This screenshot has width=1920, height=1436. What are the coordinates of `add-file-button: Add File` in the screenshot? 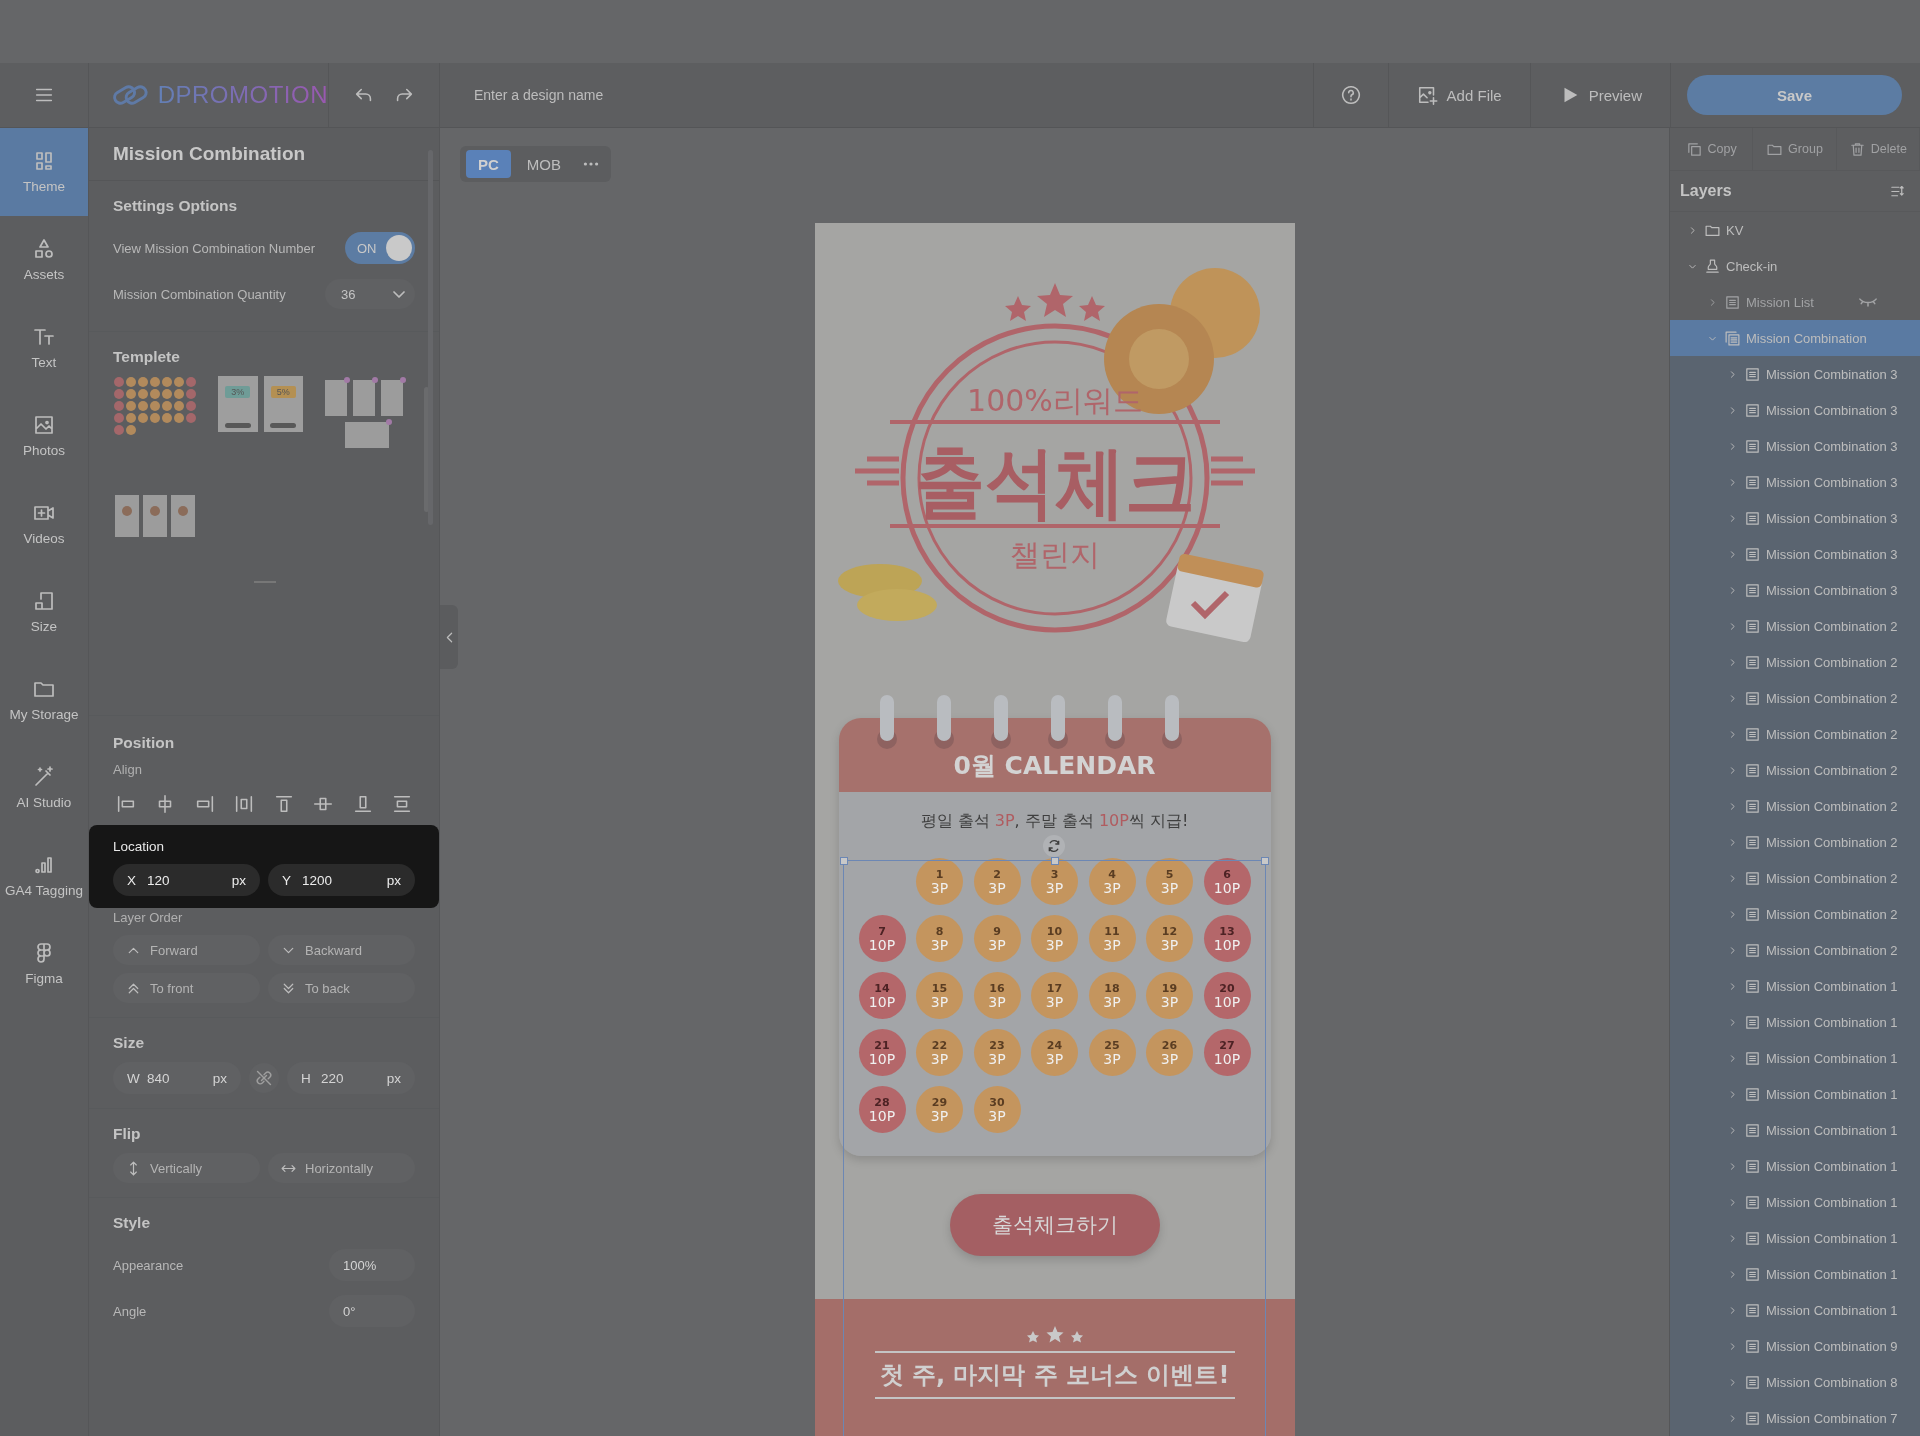 It's located at (1458, 95).